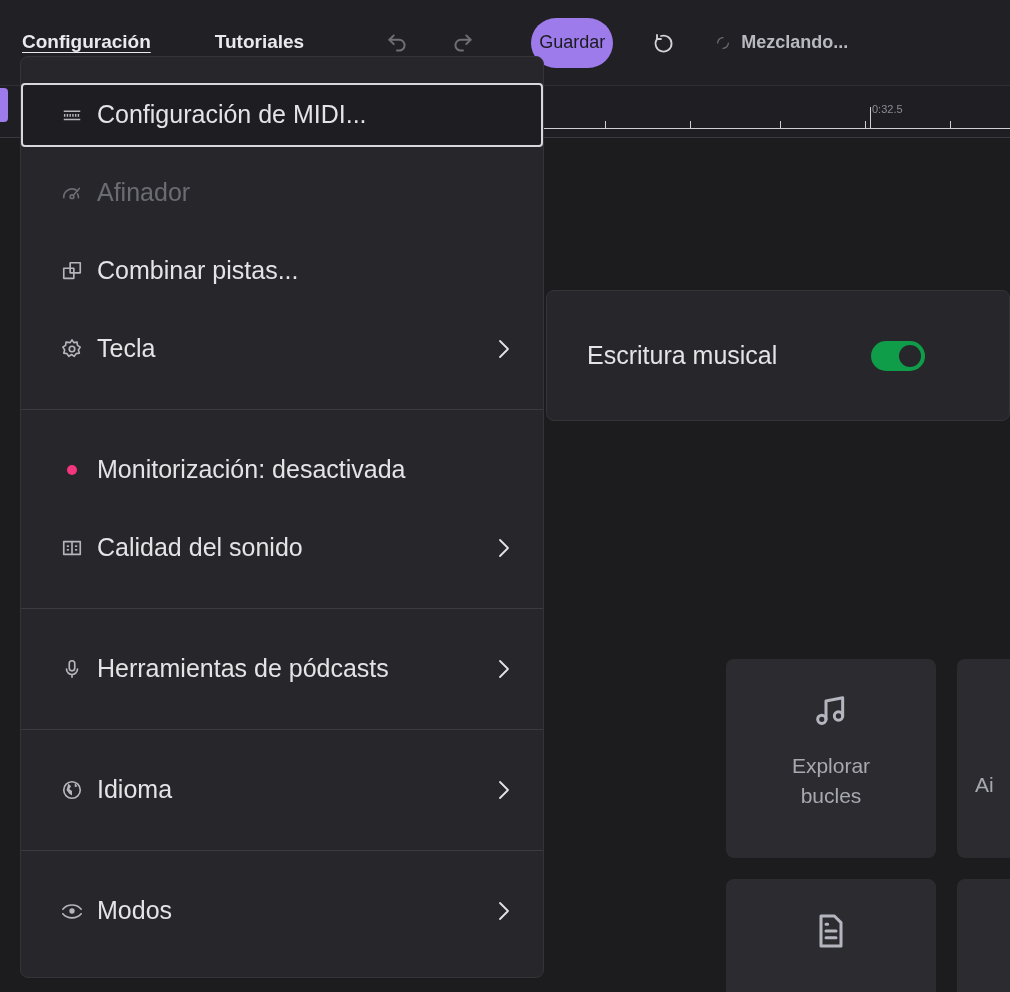  What do you see at coordinates (72, 271) in the screenshot?
I see `overlapping-squares-icon` at bounding box center [72, 271].